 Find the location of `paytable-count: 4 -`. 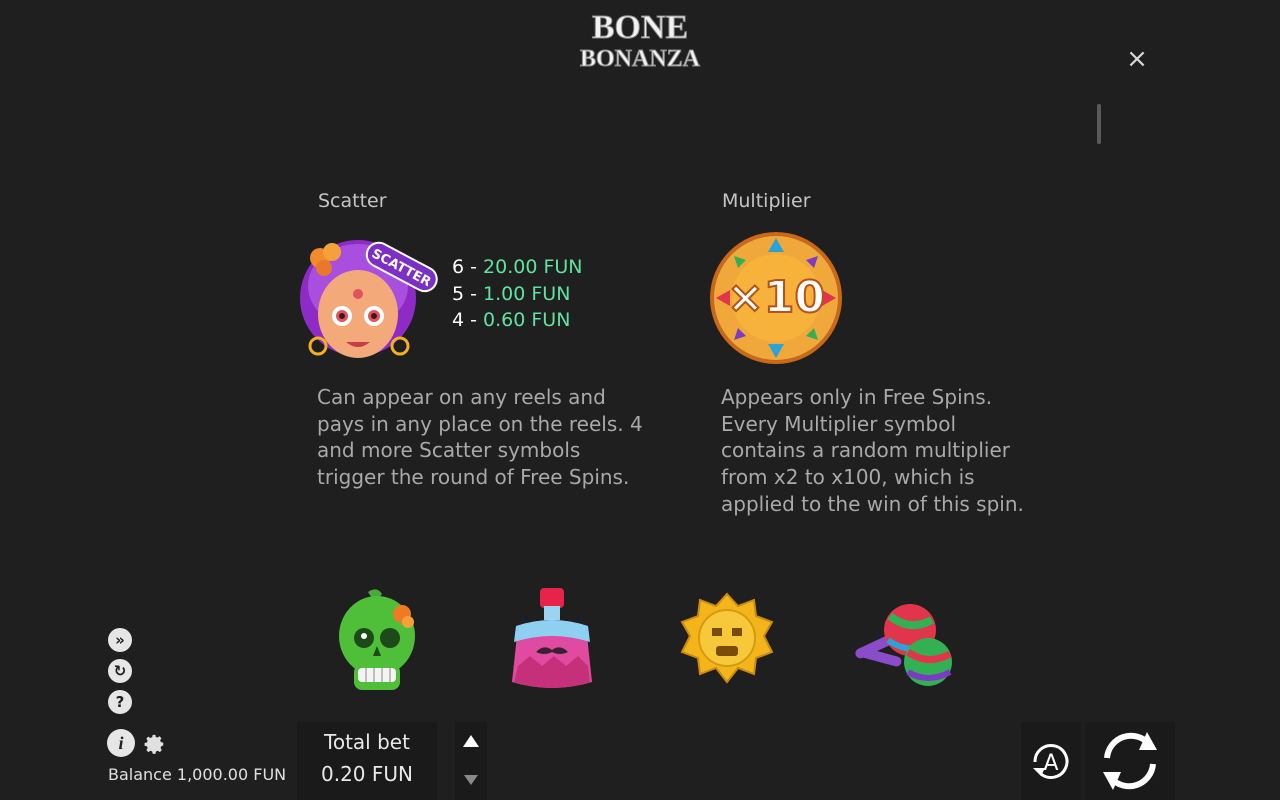

paytable-count: 4 - is located at coordinates (464, 320).